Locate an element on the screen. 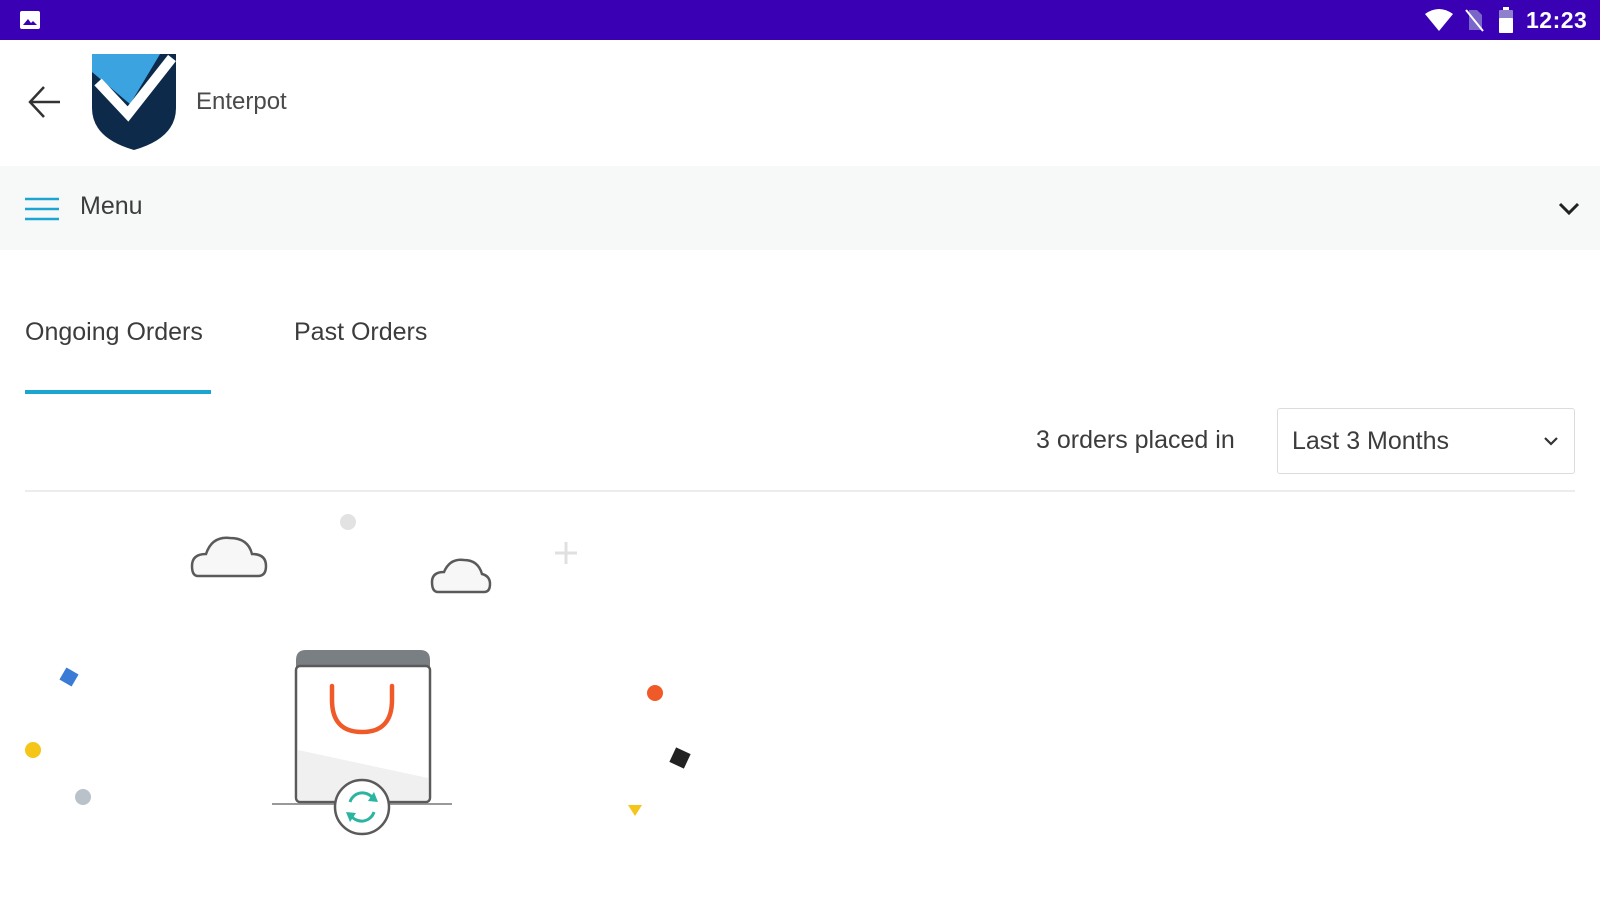 The height and width of the screenshot is (900, 1600). tab-past-orders: Past Orders is located at coordinates (360, 332).